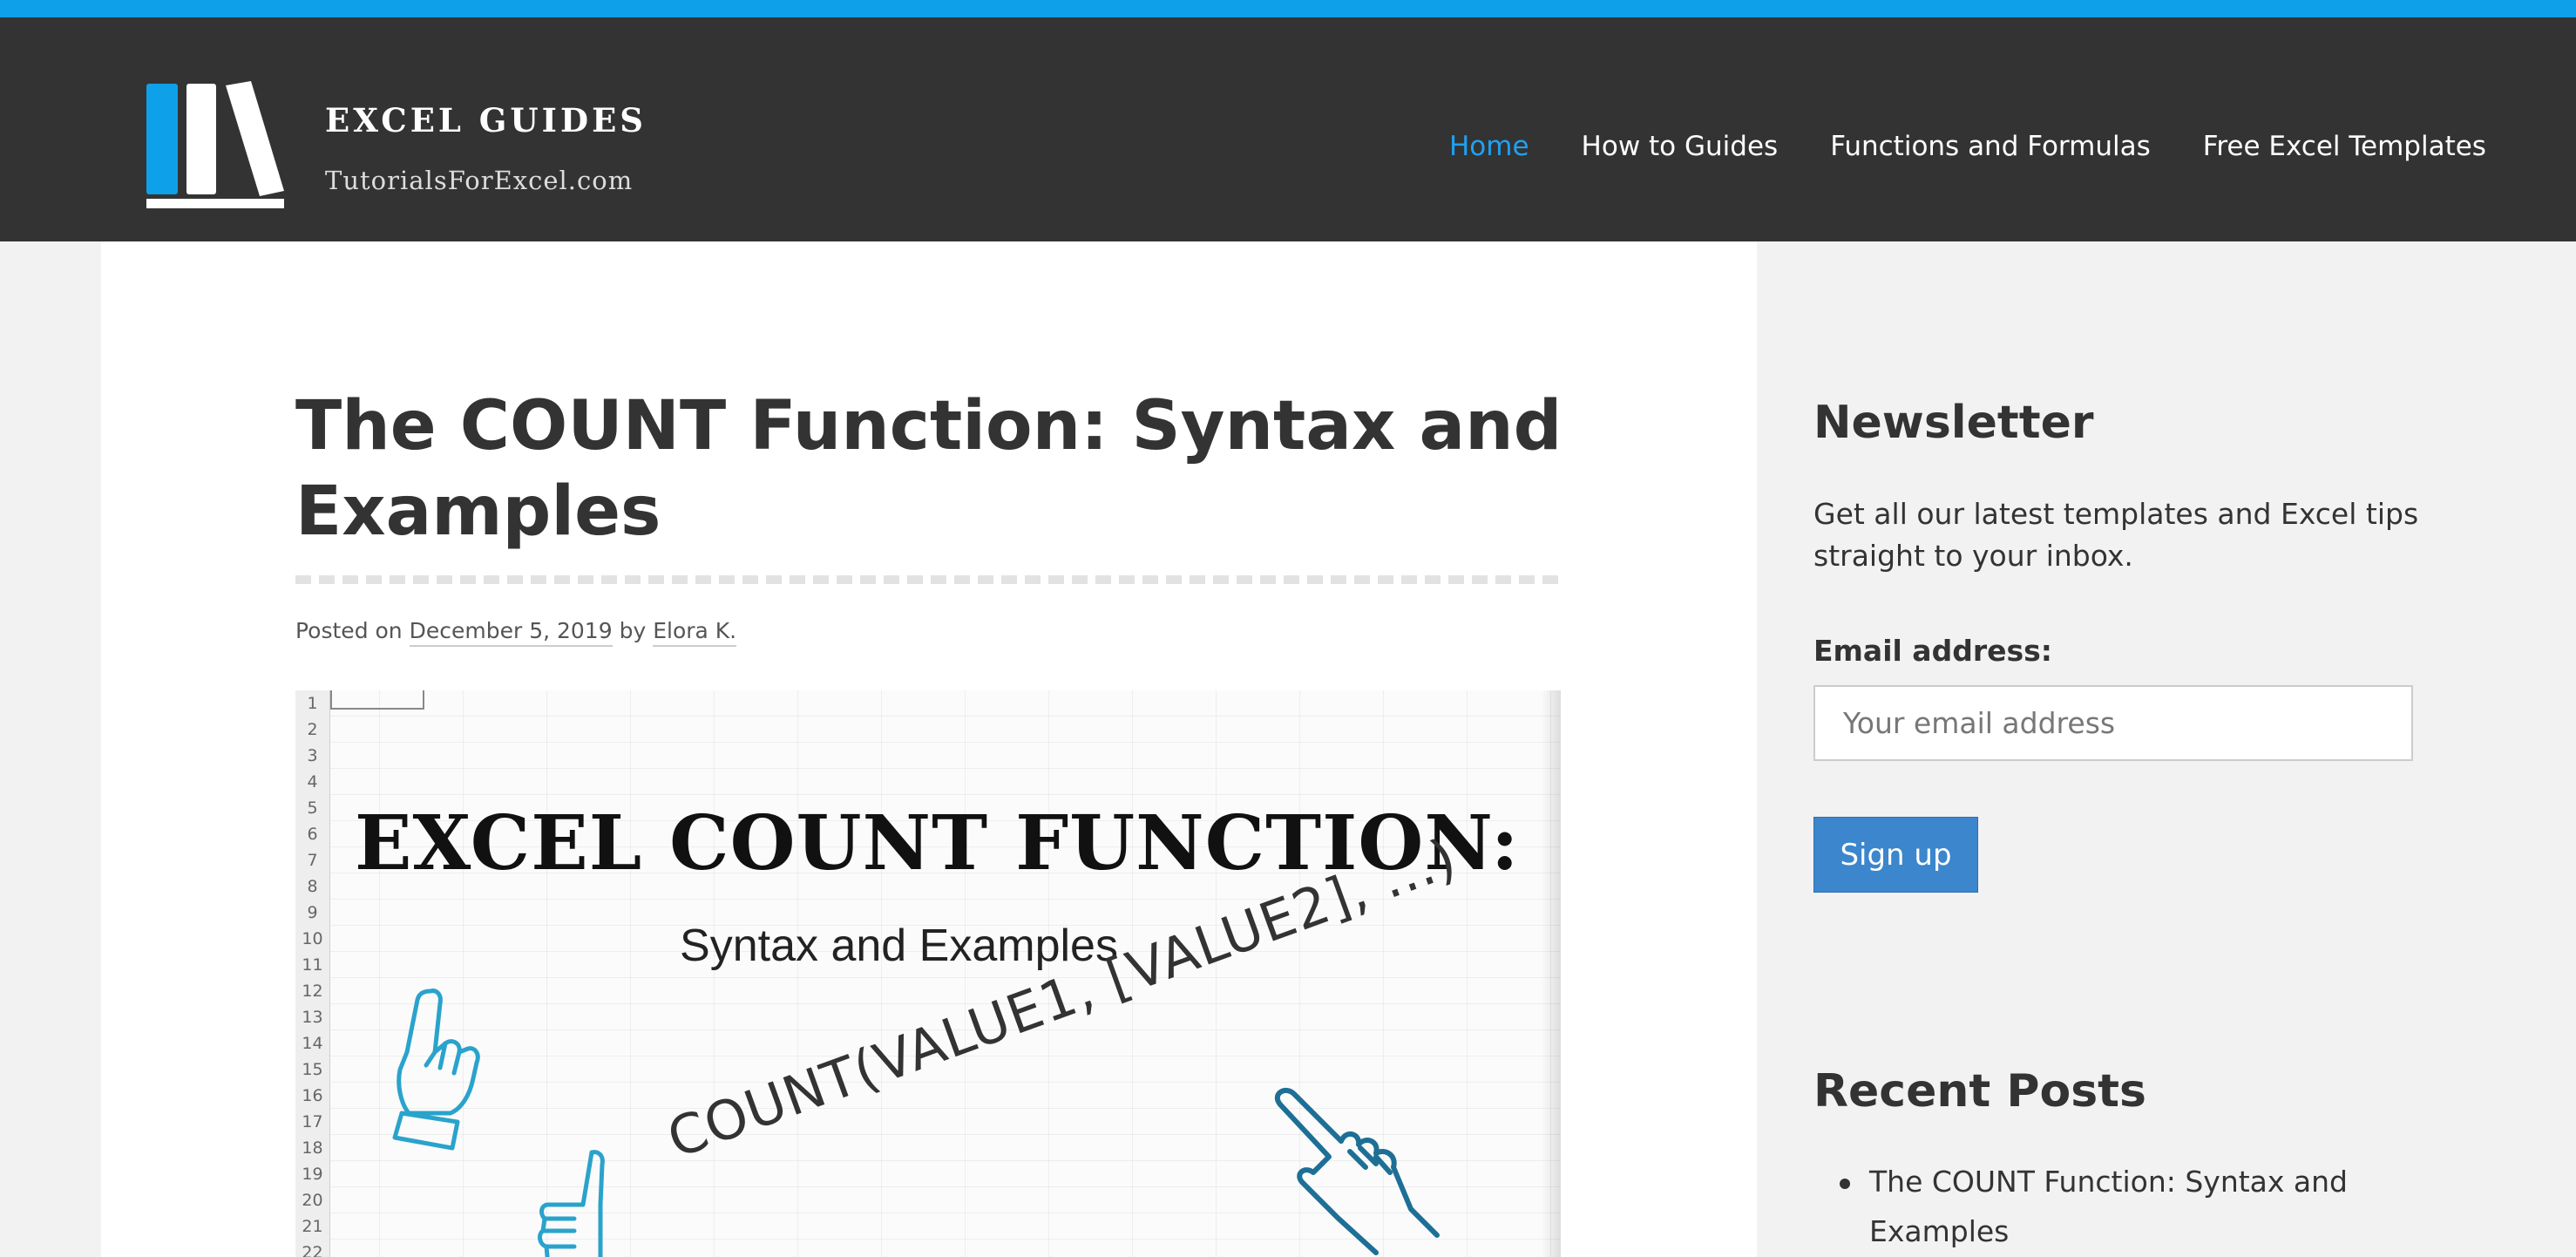 The width and height of the screenshot is (2576, 1257). Describe the element at coordinates (1357, 1171) in the screenshot. I see `pointing-hand-icon` at that location.